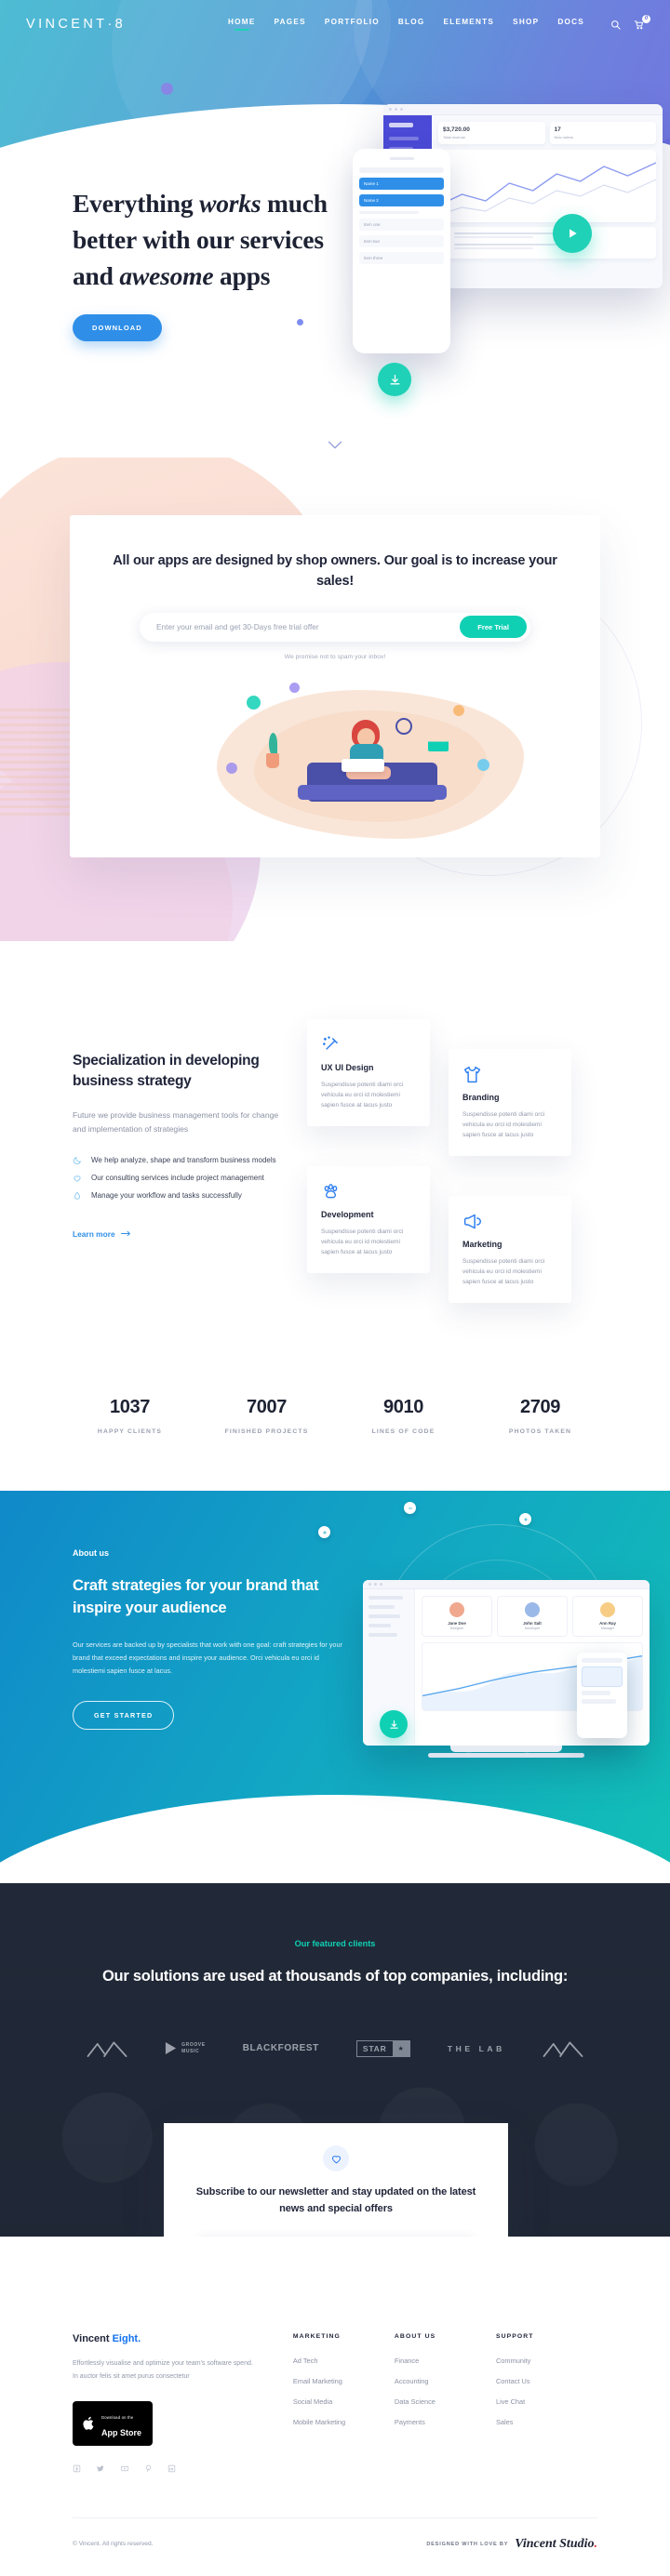  I want to click on trial-illustration, so click(335, 759).